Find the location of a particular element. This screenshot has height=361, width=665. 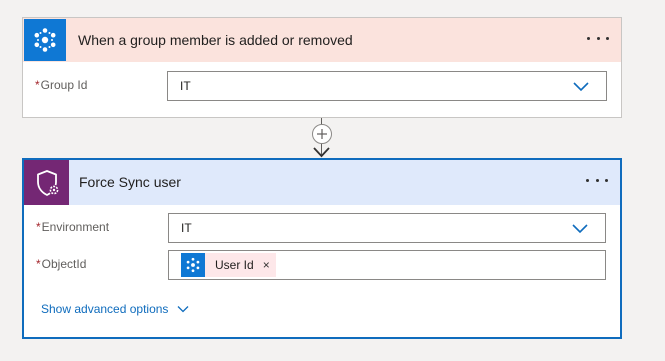

environment-value: IT is located at coordinates (186, 228).